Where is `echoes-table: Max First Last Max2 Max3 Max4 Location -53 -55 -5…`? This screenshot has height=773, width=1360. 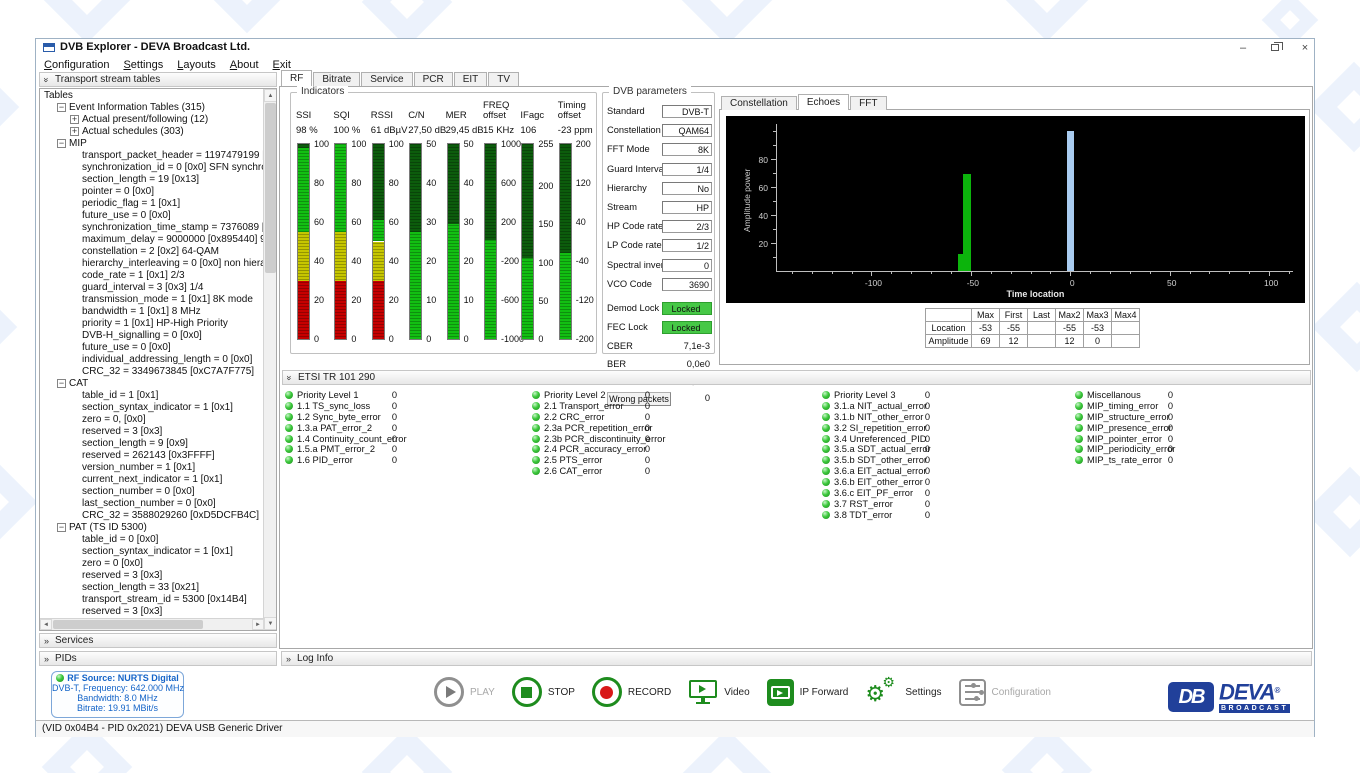 echoes-table: Max First Last Max2 Max3 Max4 Location -53 -55 -5… is located at coordinates (1032, 328).